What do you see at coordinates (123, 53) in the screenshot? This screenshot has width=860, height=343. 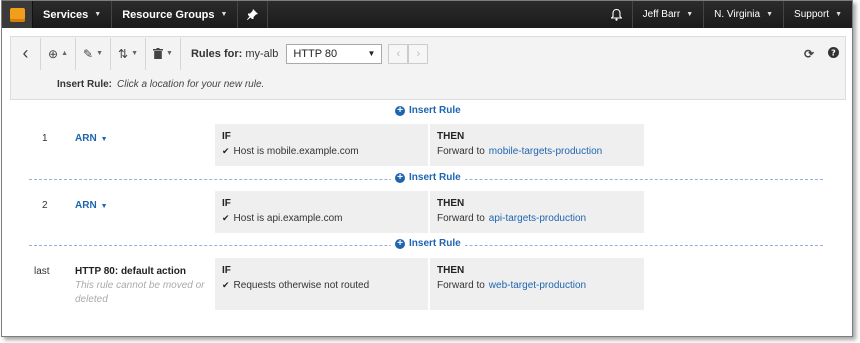 I see `reorder-arrows-icon: ⇅` at bounding box center [123, 53].